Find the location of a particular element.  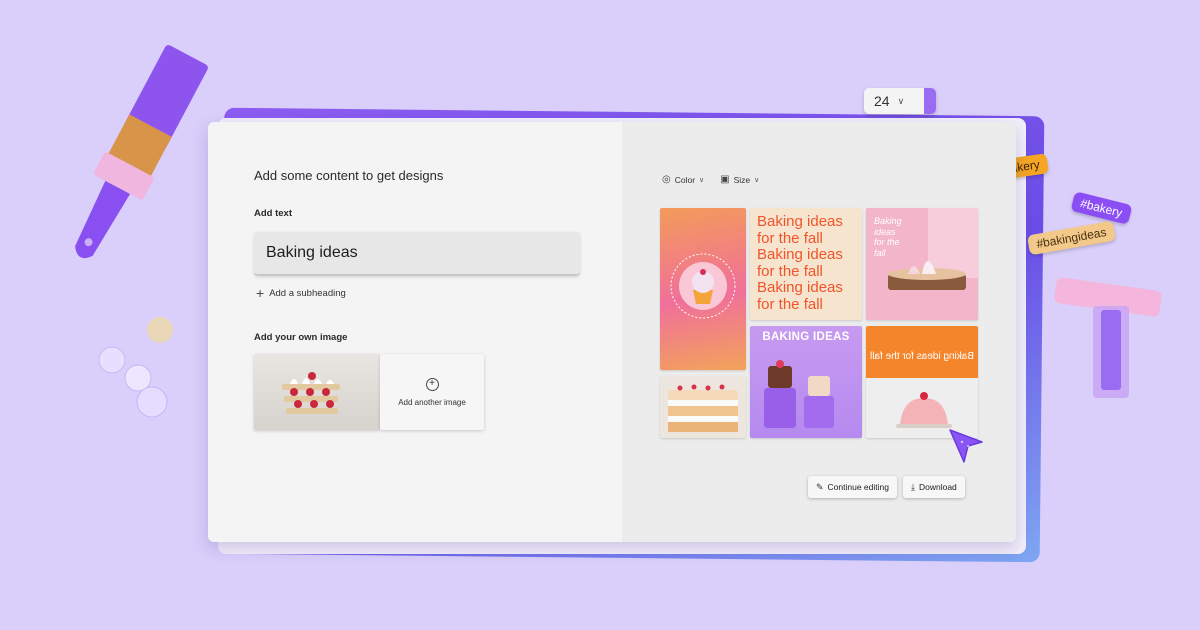

download-icon: ⤓ is located at coordinates (912, 486).